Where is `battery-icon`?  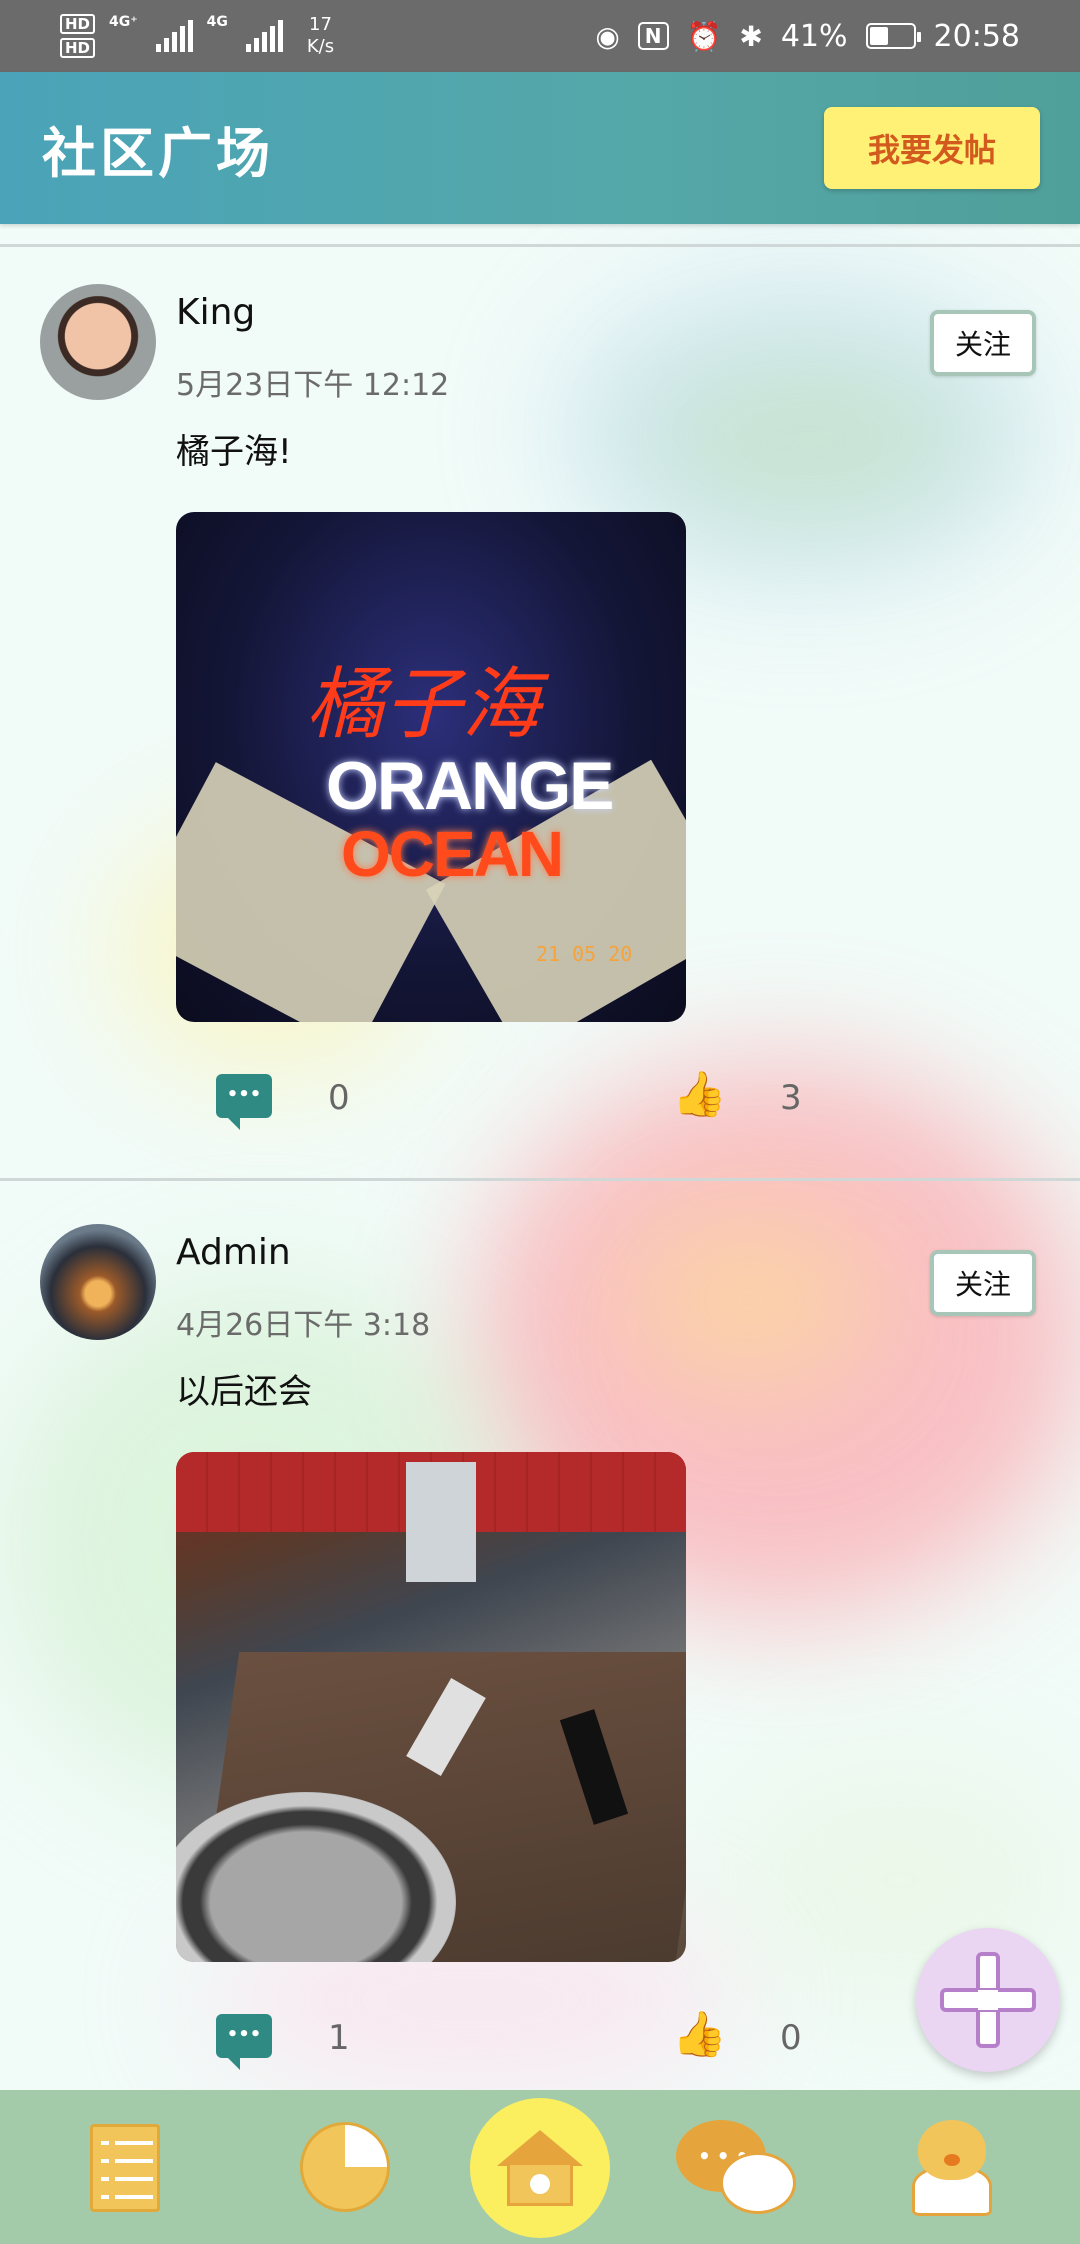
battery-icon is located at coordinates (893, 36).